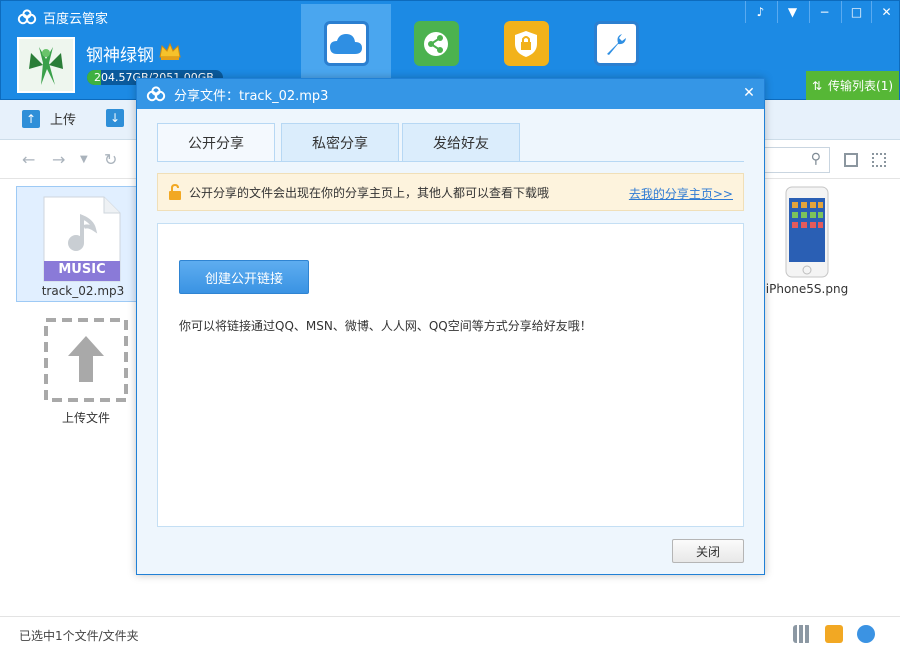 This screenshot has width=900, height=650. I want to click on public-share-notice: 公开分享的文件会出现在你的分享主页上，其他人都可以查看下载哦 去我的分享主页>>, so click(450, 192).